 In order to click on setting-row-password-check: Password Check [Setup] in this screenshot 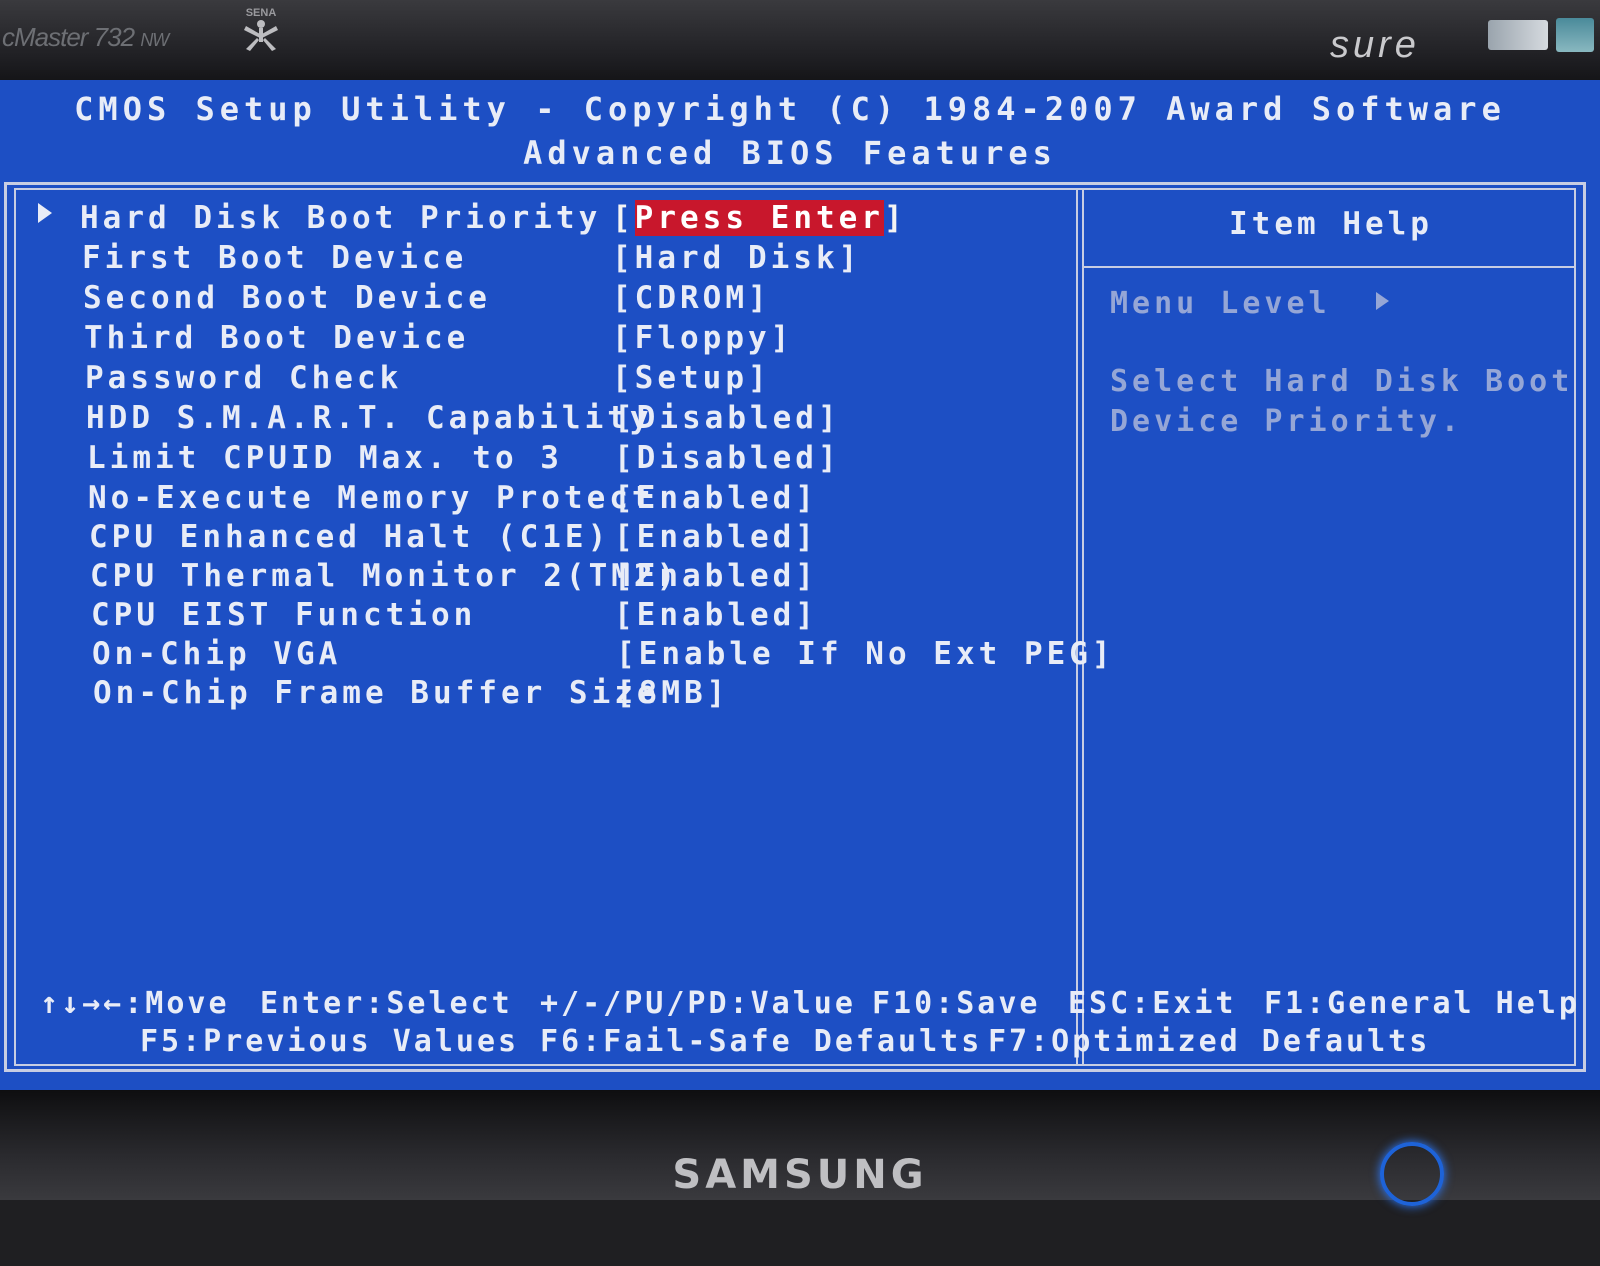, I will do `click(535, 379)`.